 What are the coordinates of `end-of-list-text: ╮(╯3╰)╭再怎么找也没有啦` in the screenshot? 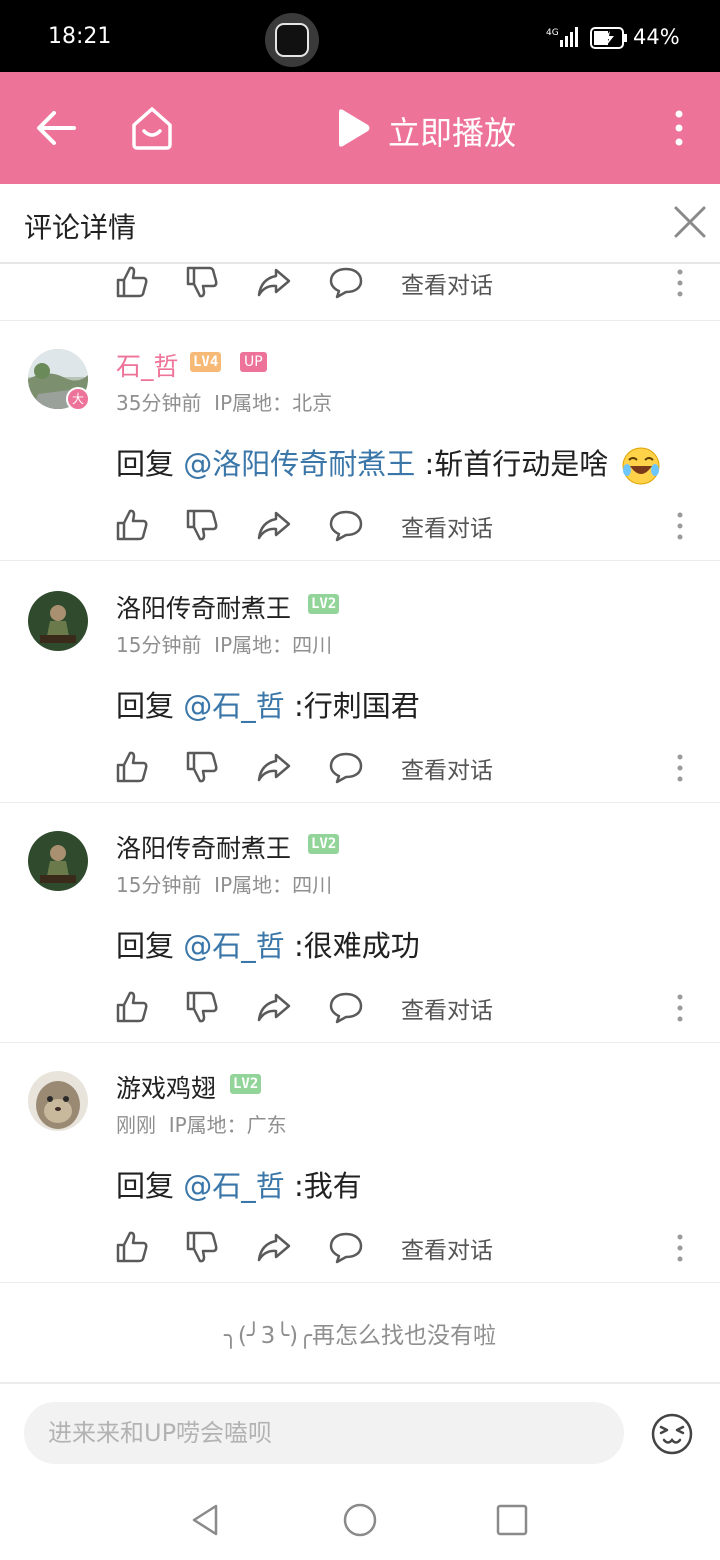 It's located at (360, 1336).